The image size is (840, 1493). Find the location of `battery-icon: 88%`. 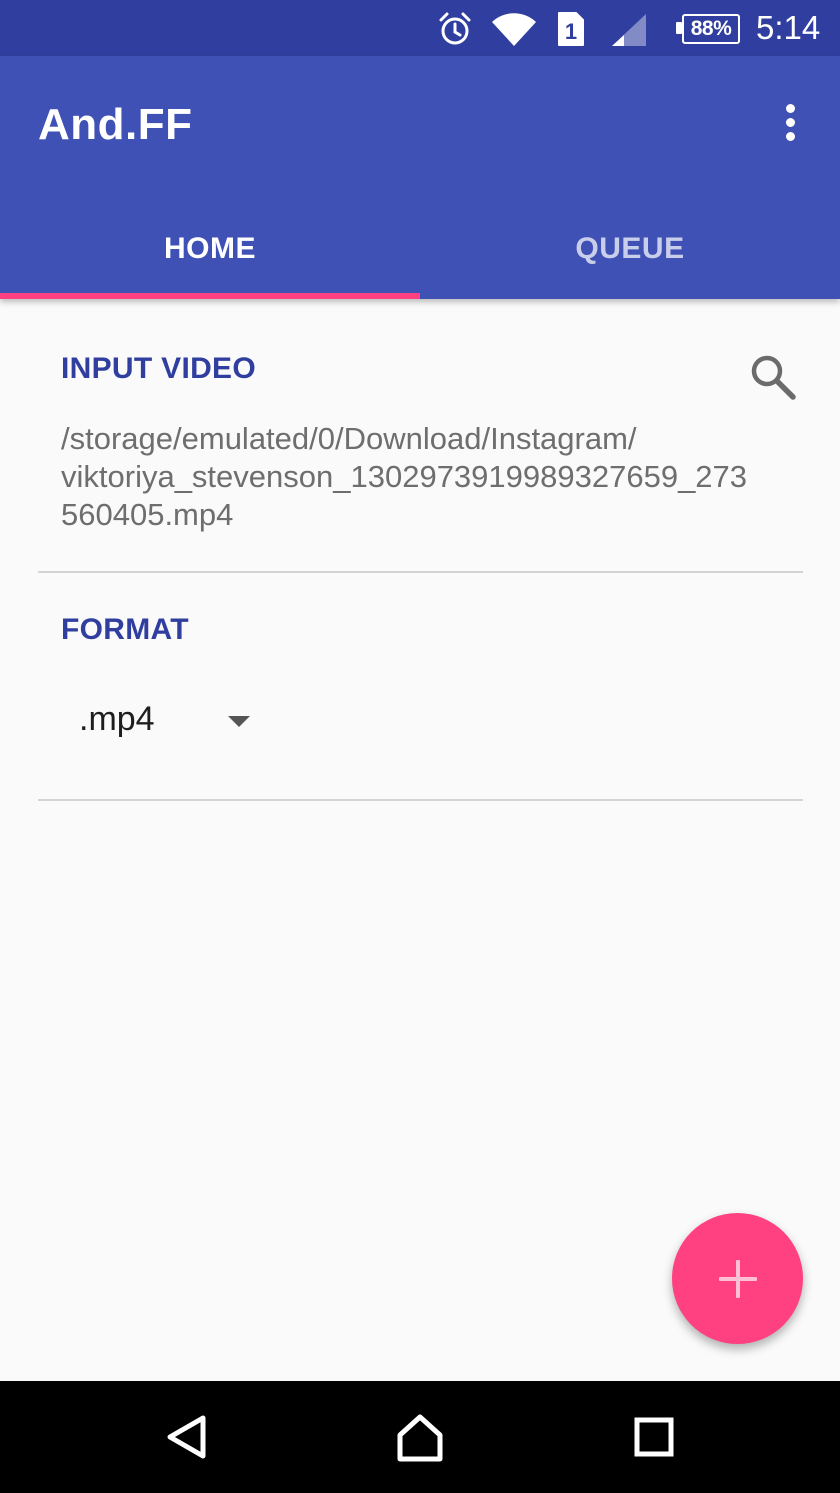

battery-icon: 88% is located at coordinates (709, 29).